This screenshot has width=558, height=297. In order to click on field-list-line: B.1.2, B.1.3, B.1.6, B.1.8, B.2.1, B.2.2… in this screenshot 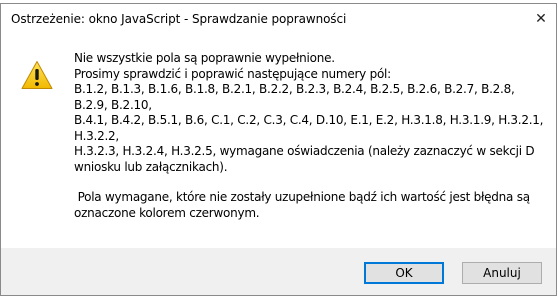, I will do `click(294, 97)`.